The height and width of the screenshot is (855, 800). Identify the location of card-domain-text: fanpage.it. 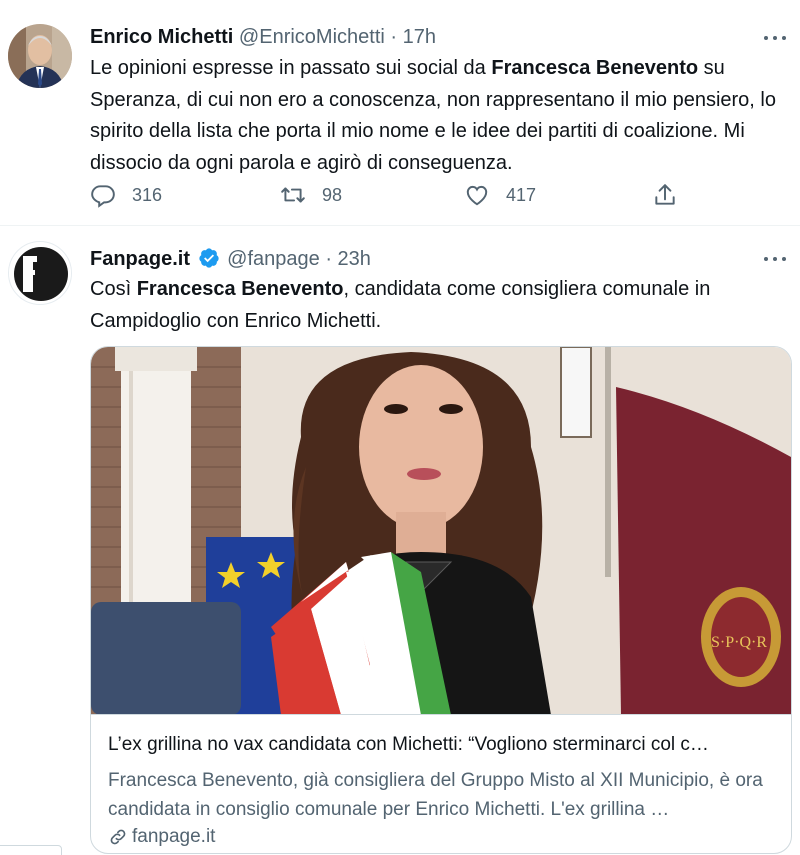
(174, 836).